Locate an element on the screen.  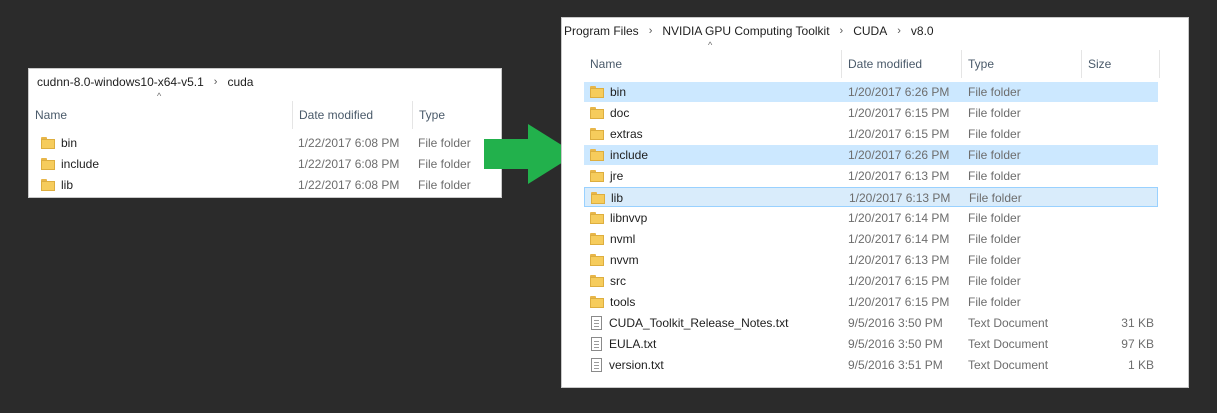
column-header-row: ^ Name Date modified Type Size is located at coordinates (872, 59).